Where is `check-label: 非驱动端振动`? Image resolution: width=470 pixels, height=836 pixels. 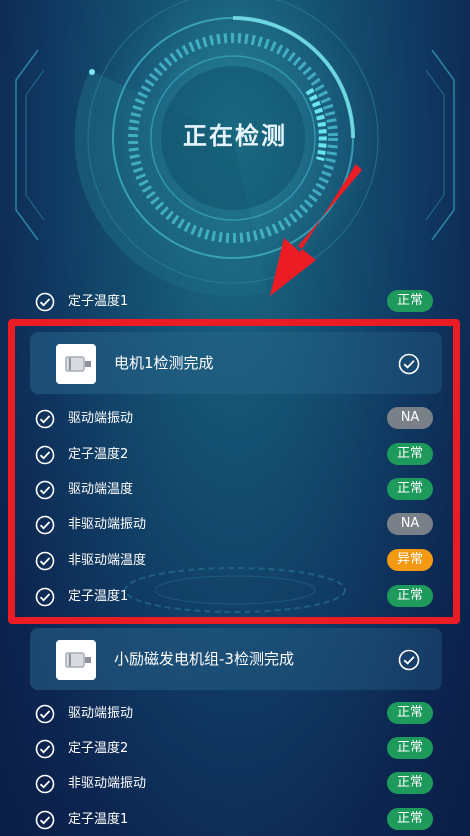
check-label: 非驱动端振动 is located at coordinates (107, 783).